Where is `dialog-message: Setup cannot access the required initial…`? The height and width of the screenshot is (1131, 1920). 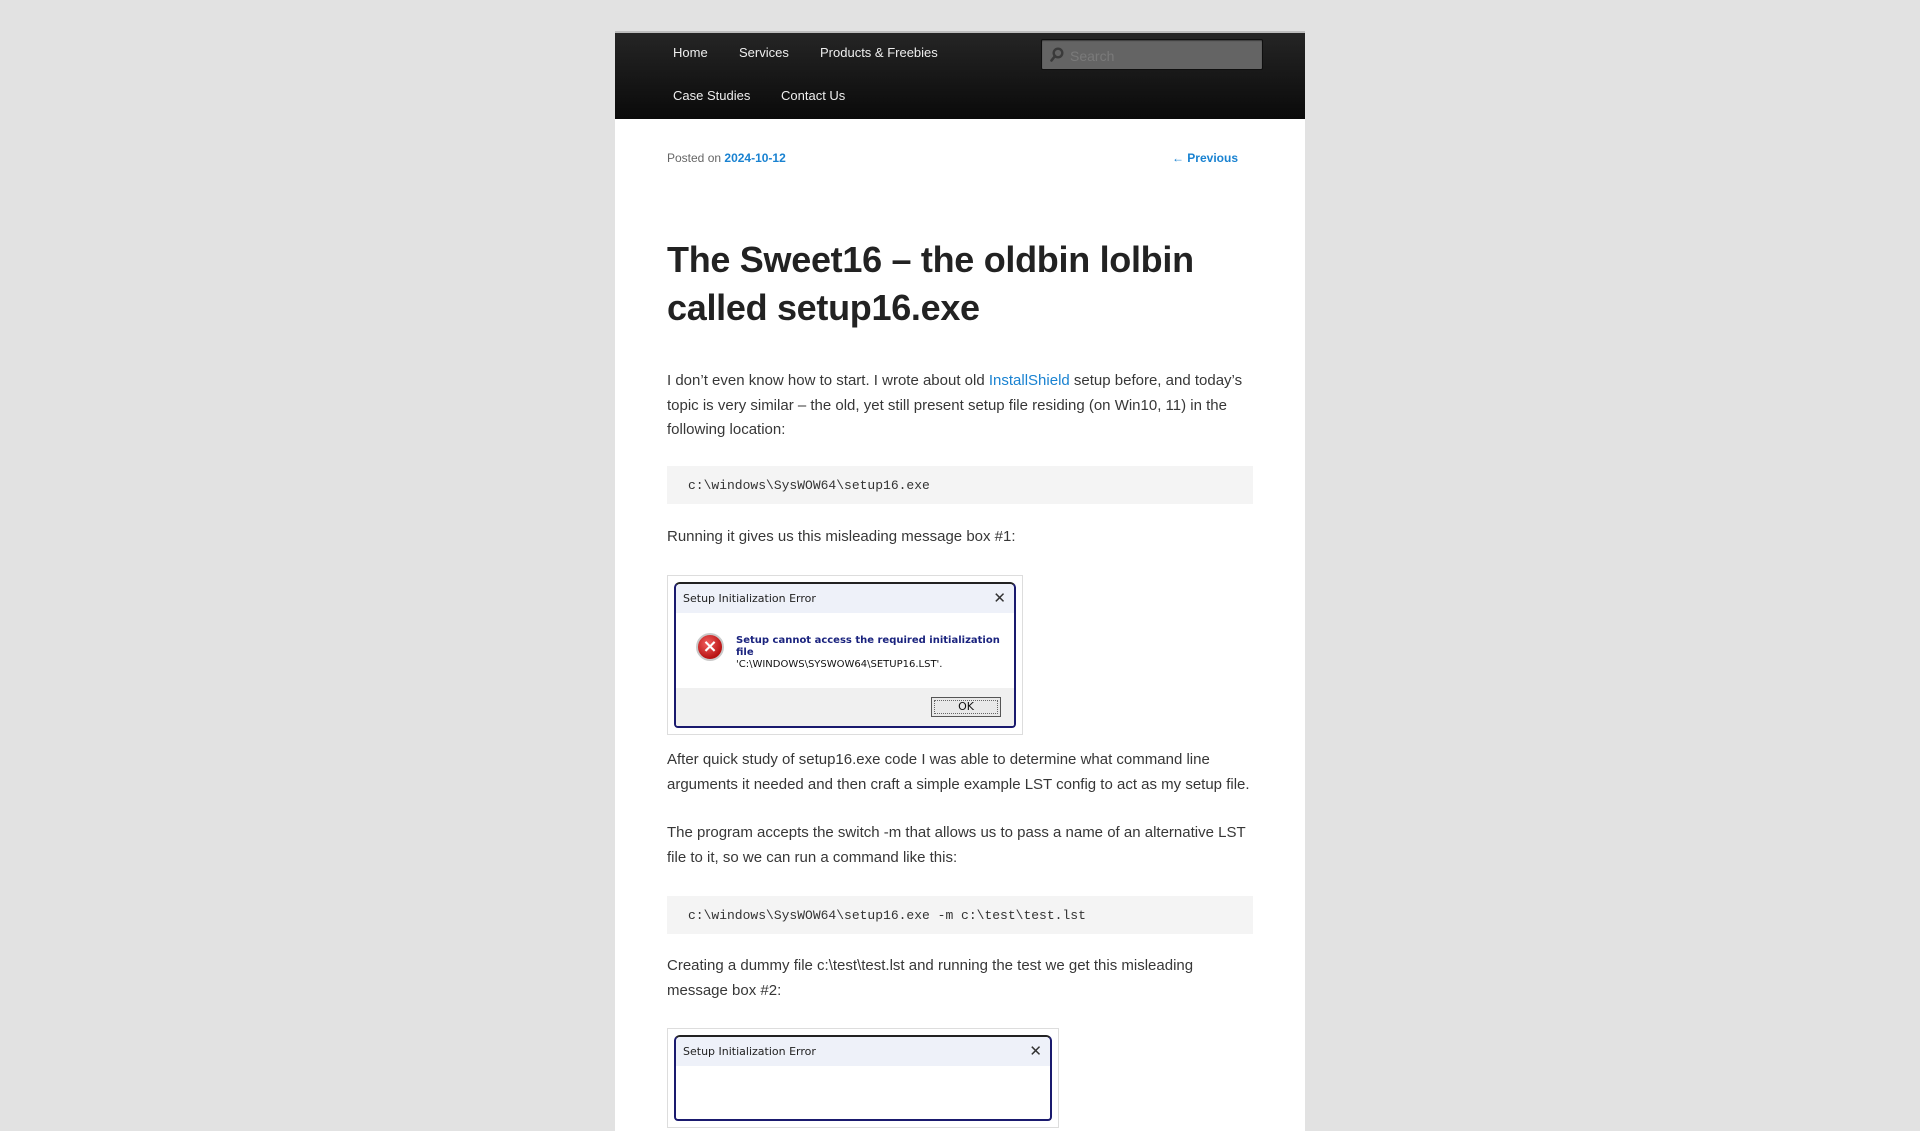
dialog-message: Setup cannot access the required initial… is located at coordinates (875, 653).